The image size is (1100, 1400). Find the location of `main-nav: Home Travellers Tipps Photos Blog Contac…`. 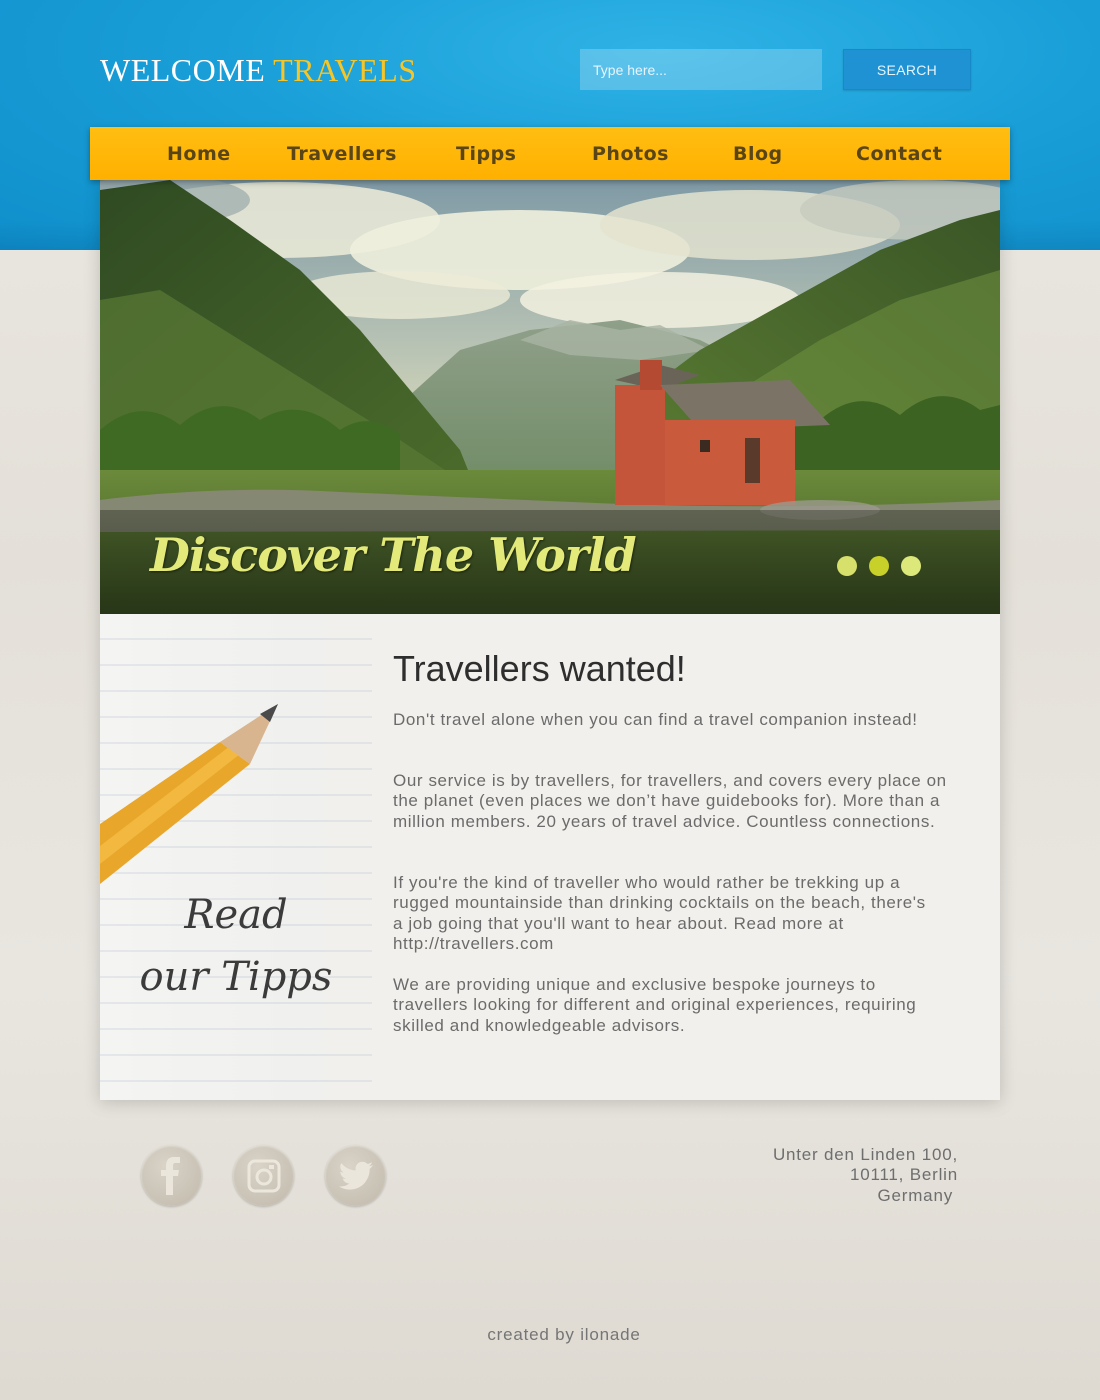

main-nav: Home Travellers Tipps Photos Blog Contac… is located at coordinates (550, 153).